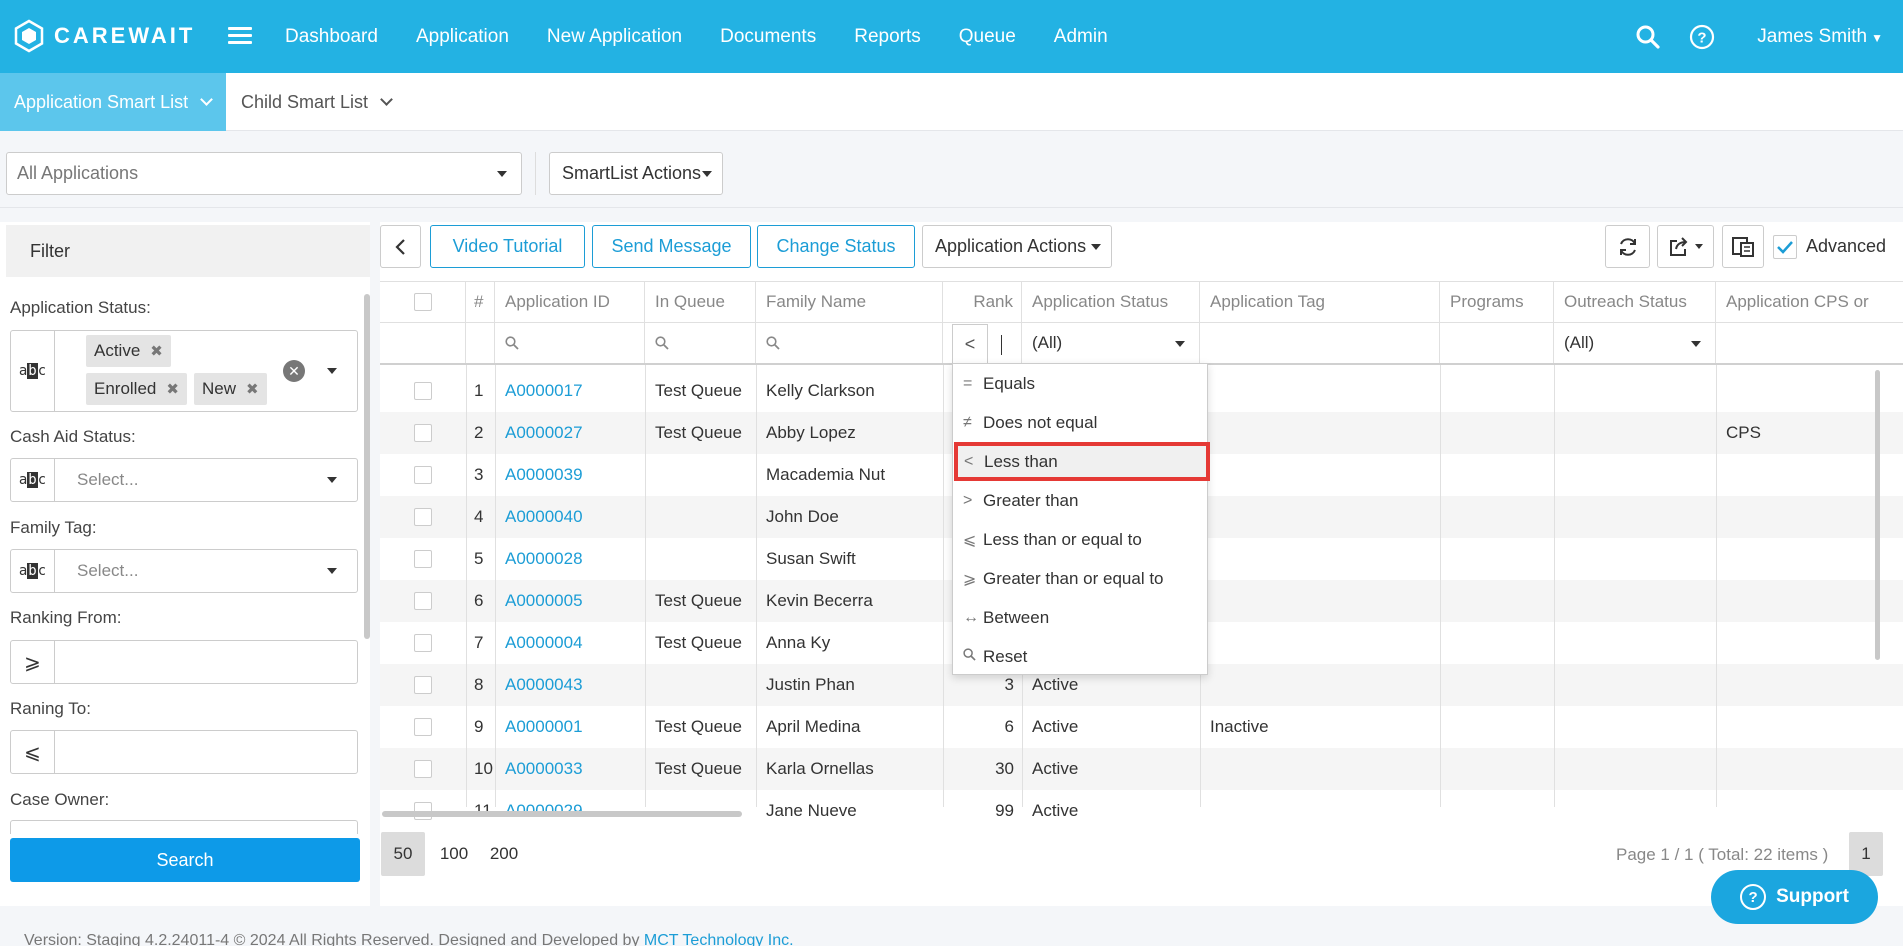  What do you see at coordinates (614, 37) in the screenshot?
I see `nav-new-application: New Application` at bounding box center [614, 37].